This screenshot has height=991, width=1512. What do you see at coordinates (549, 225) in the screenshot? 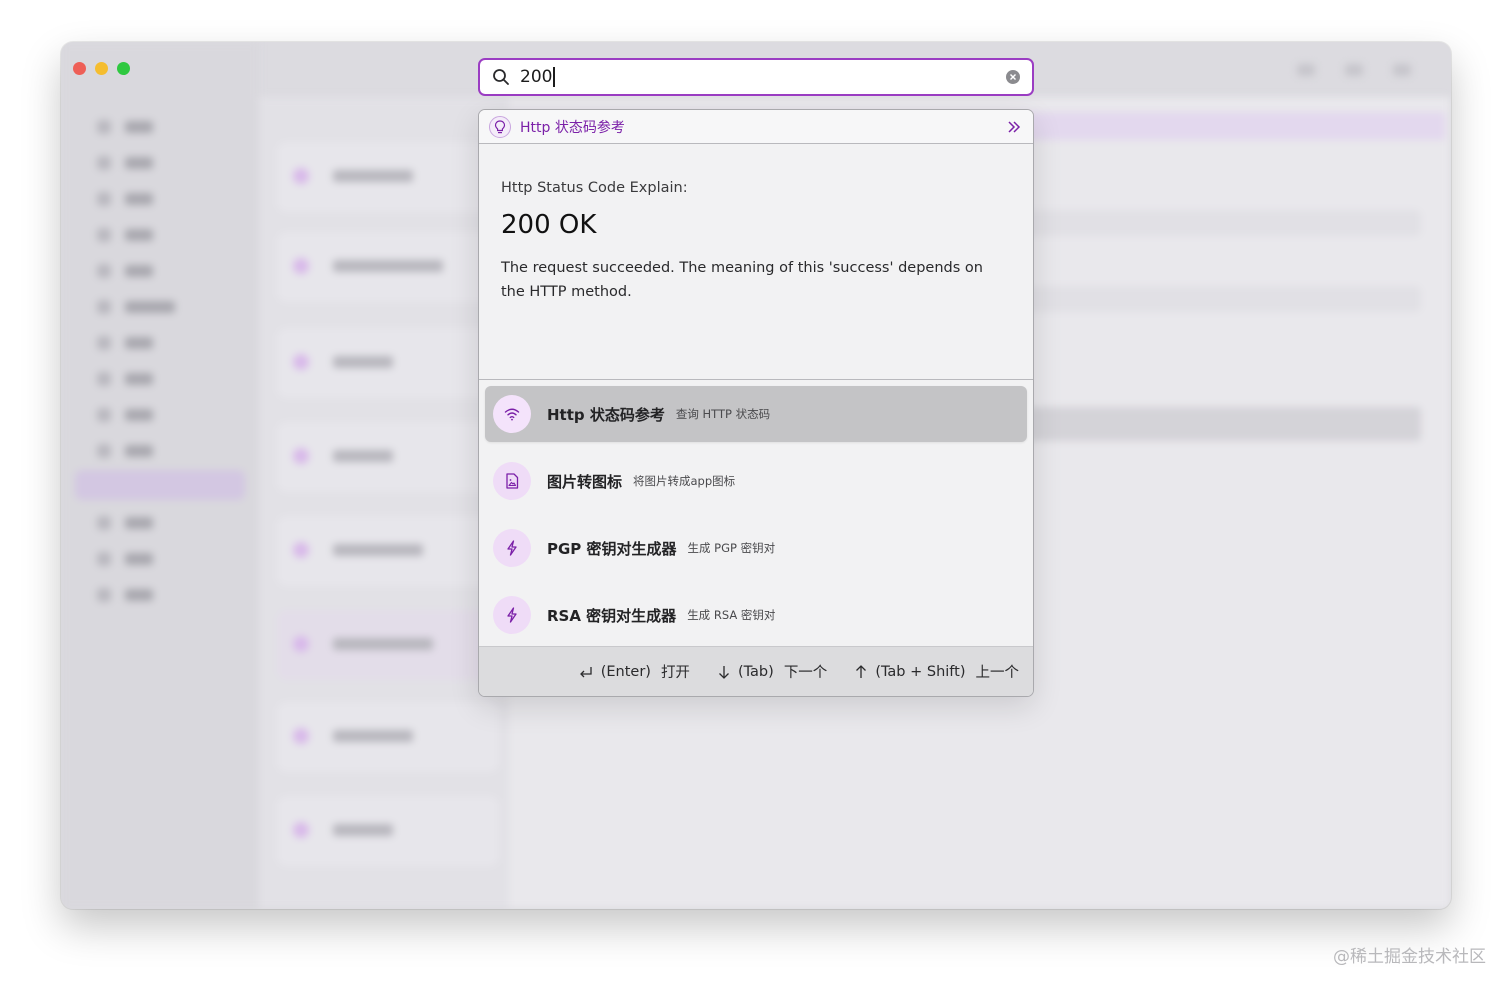
I see `status-code-title: 200 OK` at bounding box center [549, 225].